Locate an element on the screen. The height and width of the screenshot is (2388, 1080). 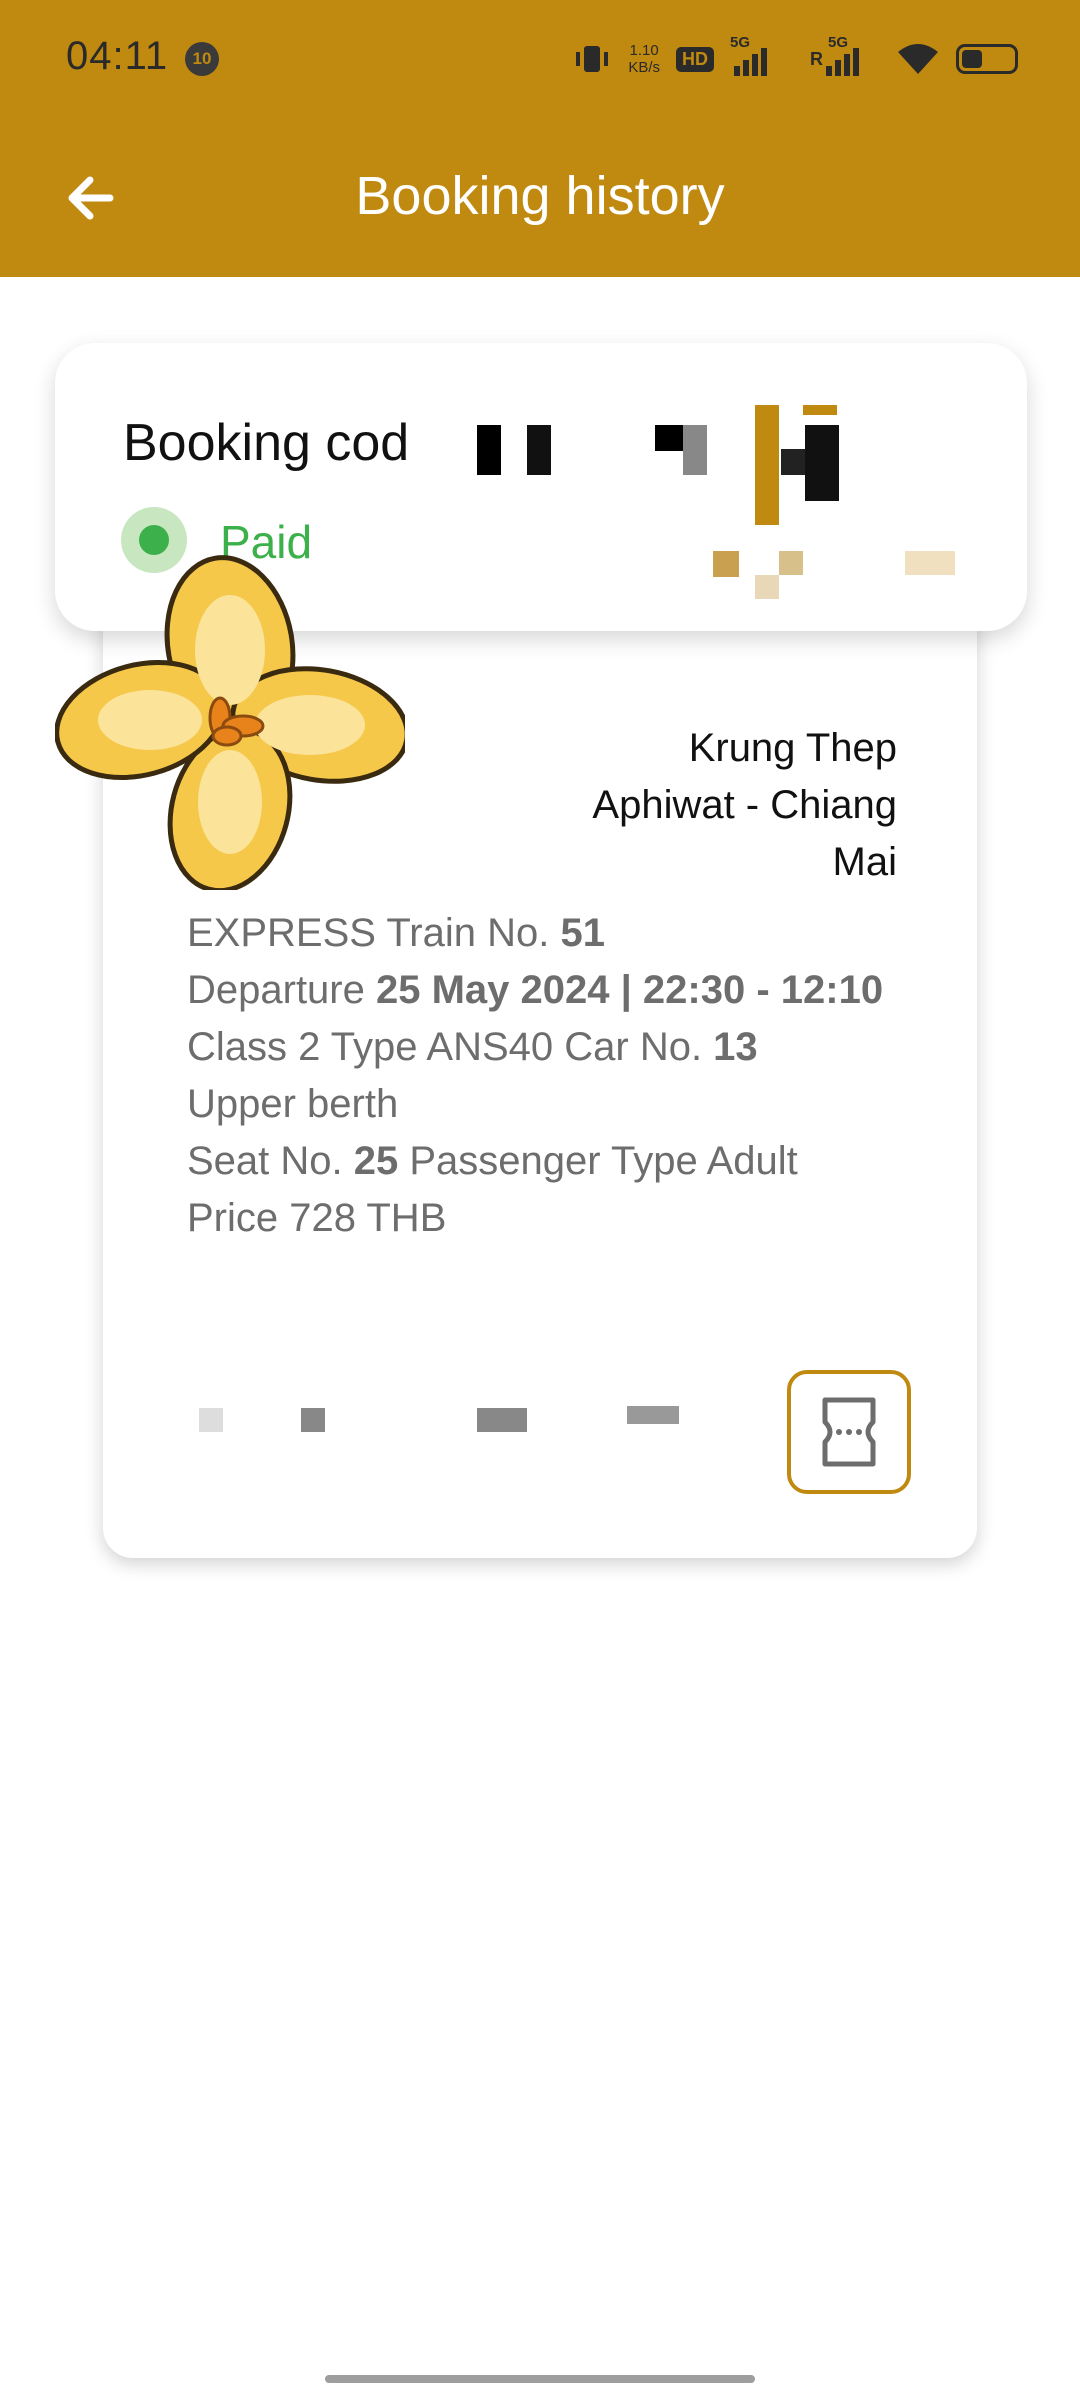
departure-line: Departure 25 May 2024 | 22:30 - 12:10 is located at coordinates (535, 990).